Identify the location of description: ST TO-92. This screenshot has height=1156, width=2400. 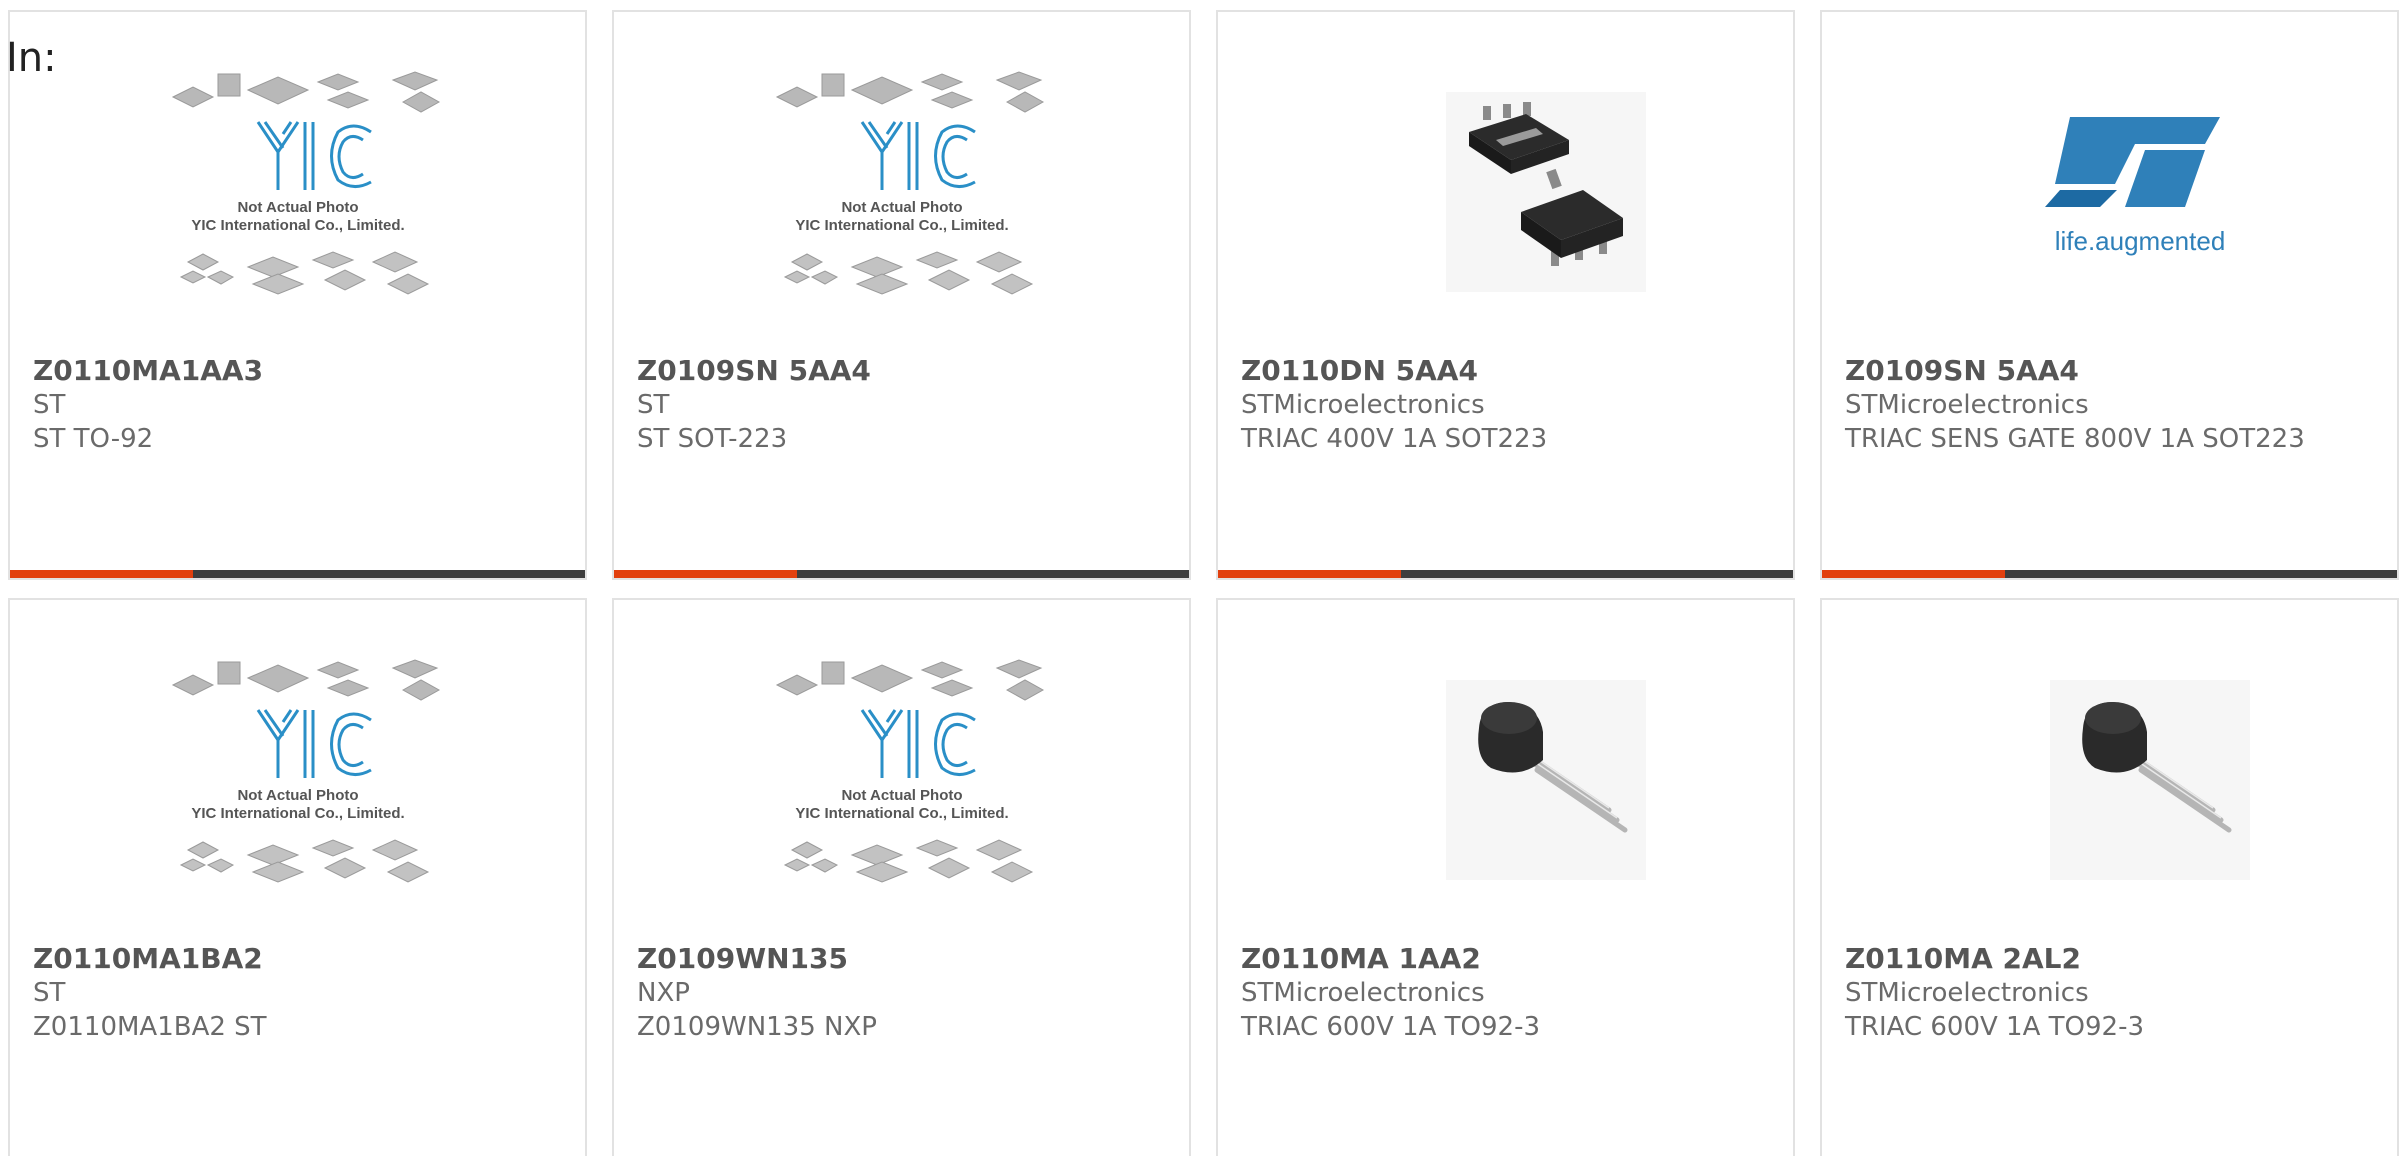
(93, 439).